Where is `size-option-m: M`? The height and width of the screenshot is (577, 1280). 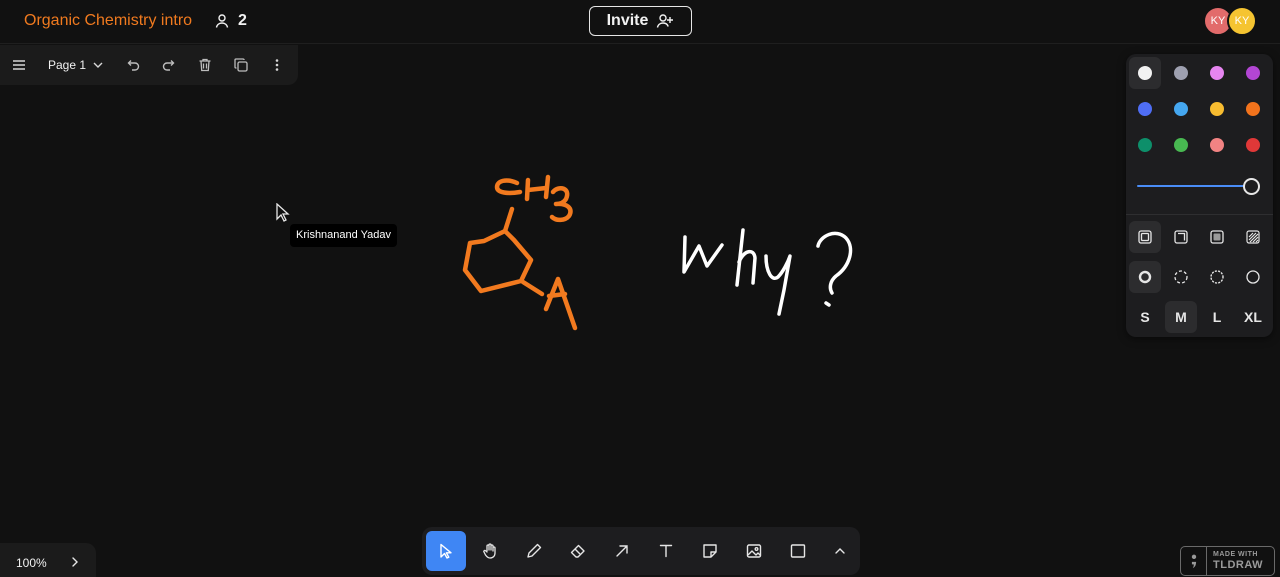 size-option-m: M is located at coordinates (1181, 317).